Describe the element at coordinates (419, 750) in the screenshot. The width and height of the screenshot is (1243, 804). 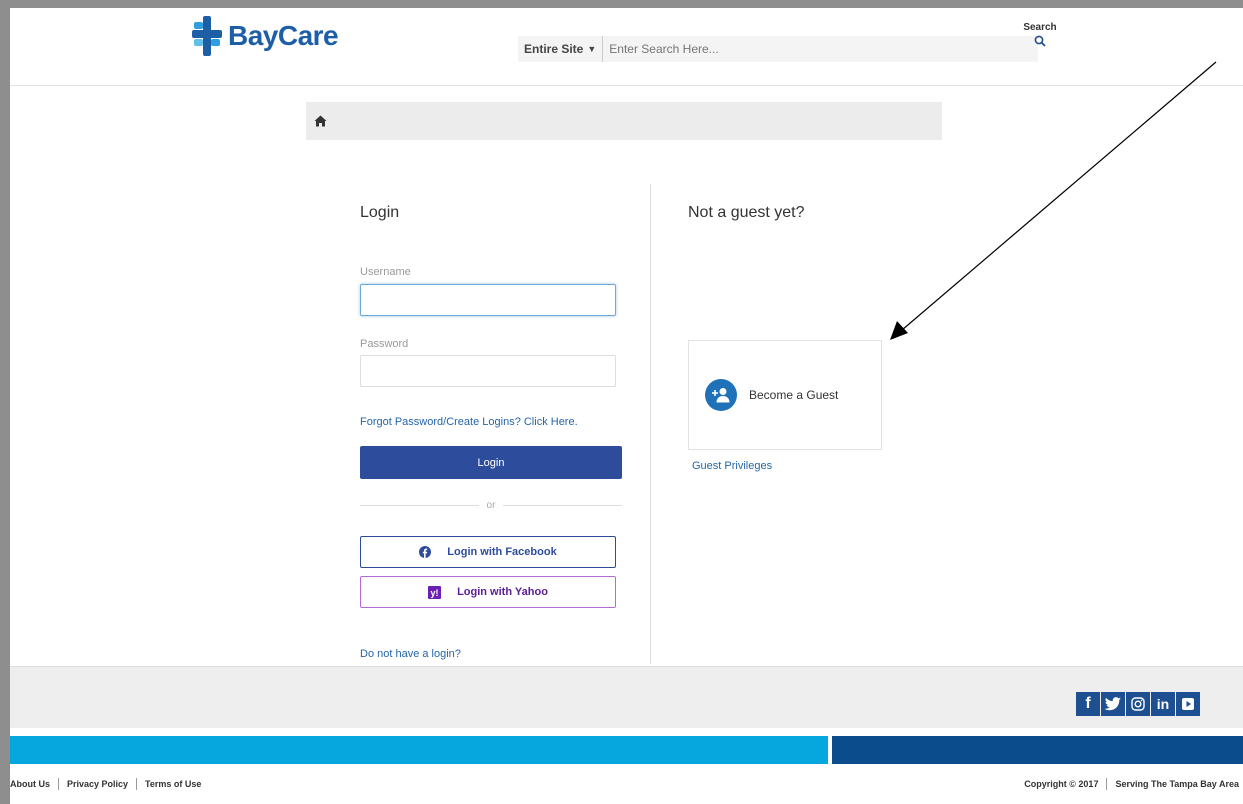
I see `footer-band-light` at that location.